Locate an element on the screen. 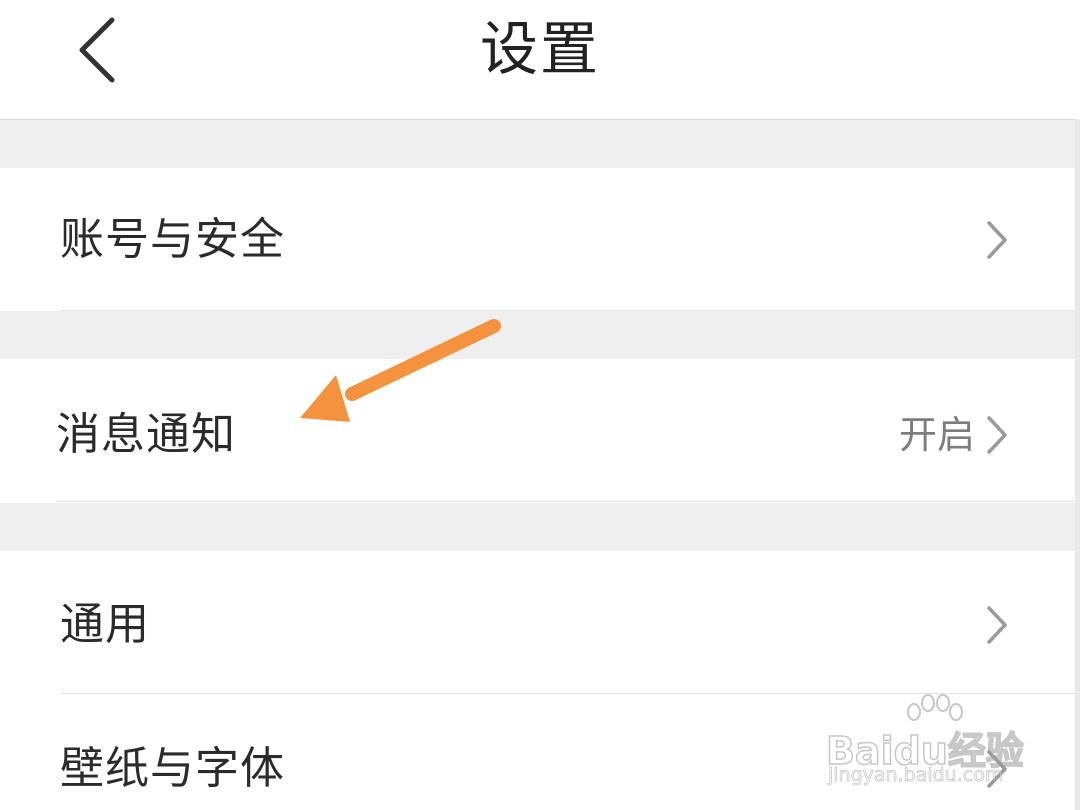  settings-item-label: 通用 is located at coordinates (105, 624).